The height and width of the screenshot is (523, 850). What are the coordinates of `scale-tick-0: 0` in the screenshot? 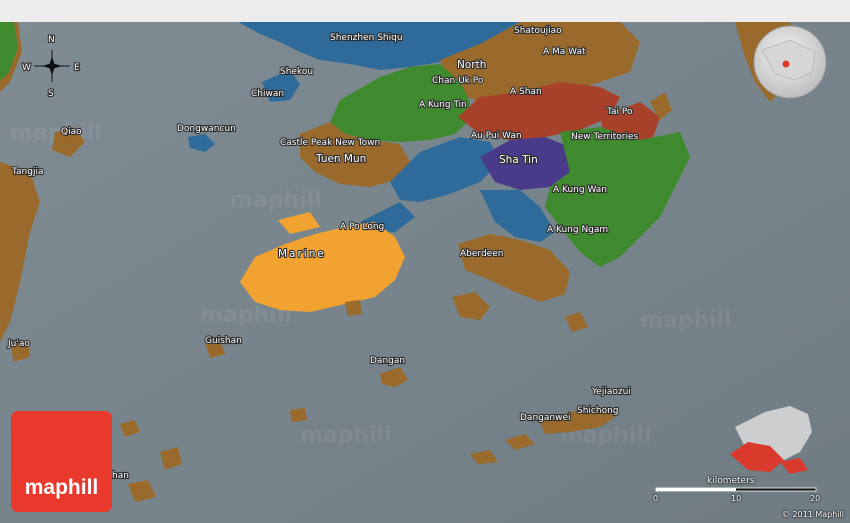 It's located at (656, 498).